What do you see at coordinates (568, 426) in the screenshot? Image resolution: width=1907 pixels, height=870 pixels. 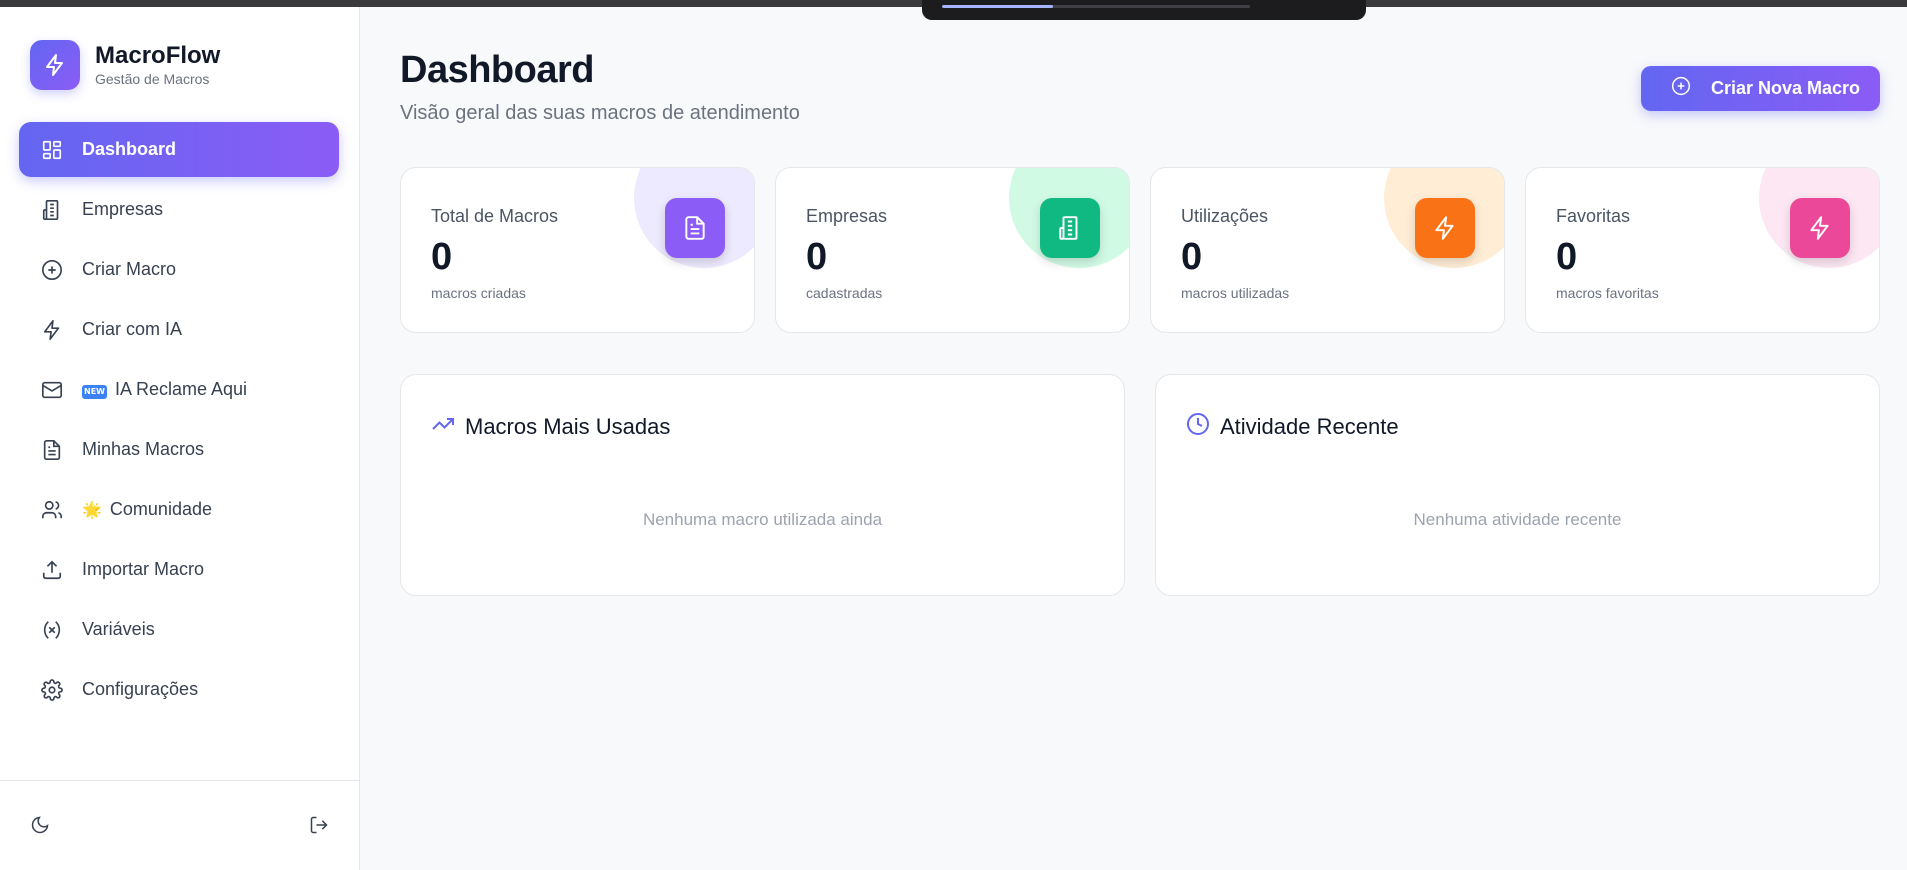 I see `panel-title: Macros Mais Usadas` at bounding box center [568, 426].